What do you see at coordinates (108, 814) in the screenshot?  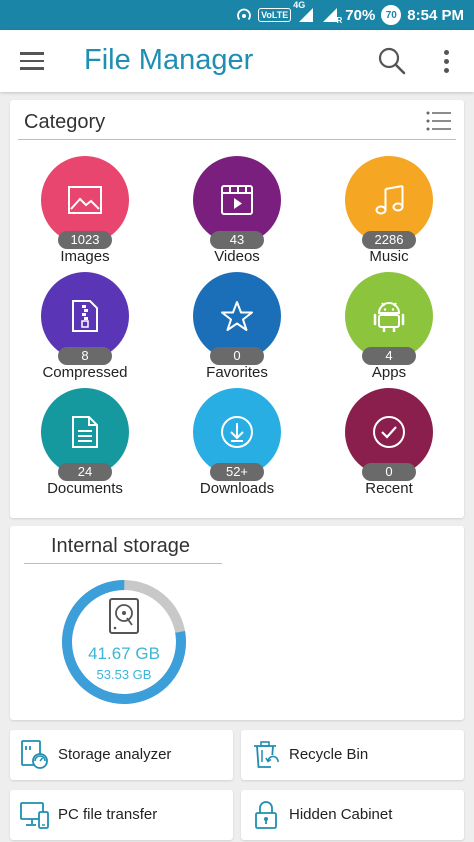 I see `tool-label: PC file transfer` at bounding box center [108, 814].